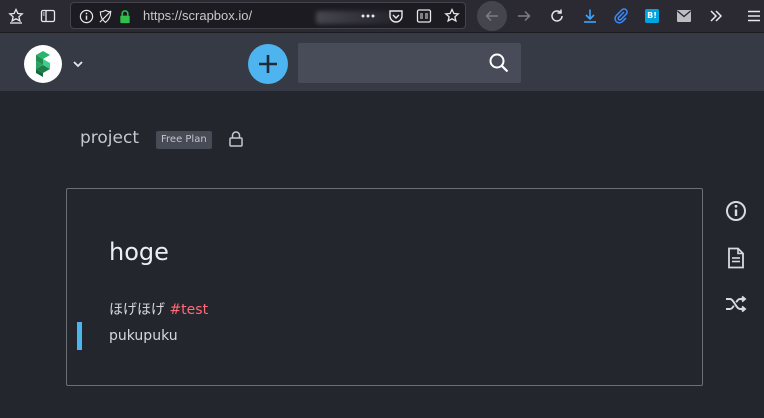 Image resolution: width=764 pixels, height=418 pixels. I want to click on editor-line: ほげほげ #test, so click(158, 309).